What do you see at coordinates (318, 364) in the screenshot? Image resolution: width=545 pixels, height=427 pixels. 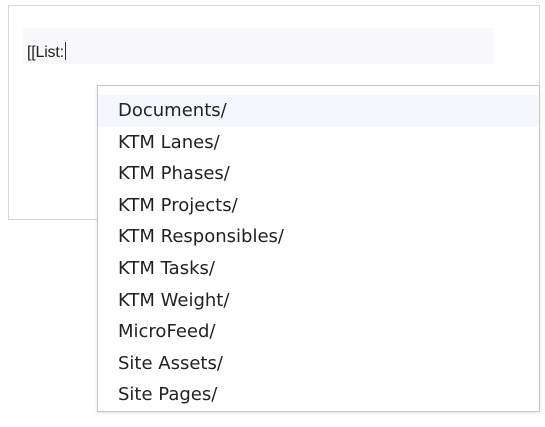 I see `suggestion-item-site-assets: Site Assets/` at bounding box center [318, 364].